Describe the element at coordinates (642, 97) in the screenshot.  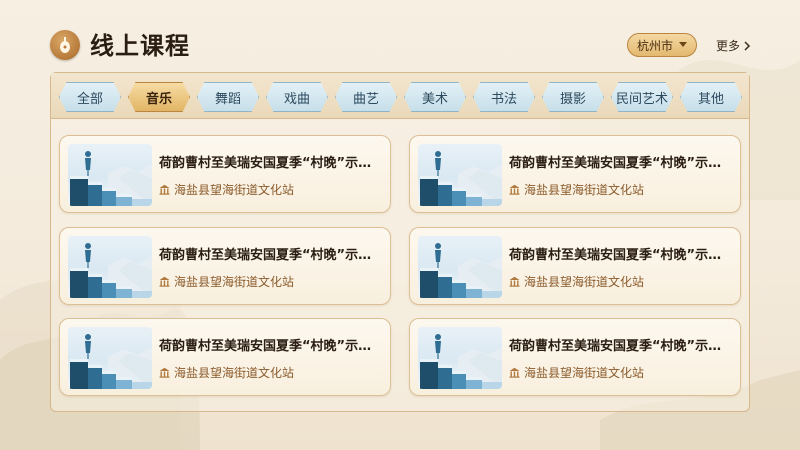
I see `tab-folk-art: 民间艺术` at that location.